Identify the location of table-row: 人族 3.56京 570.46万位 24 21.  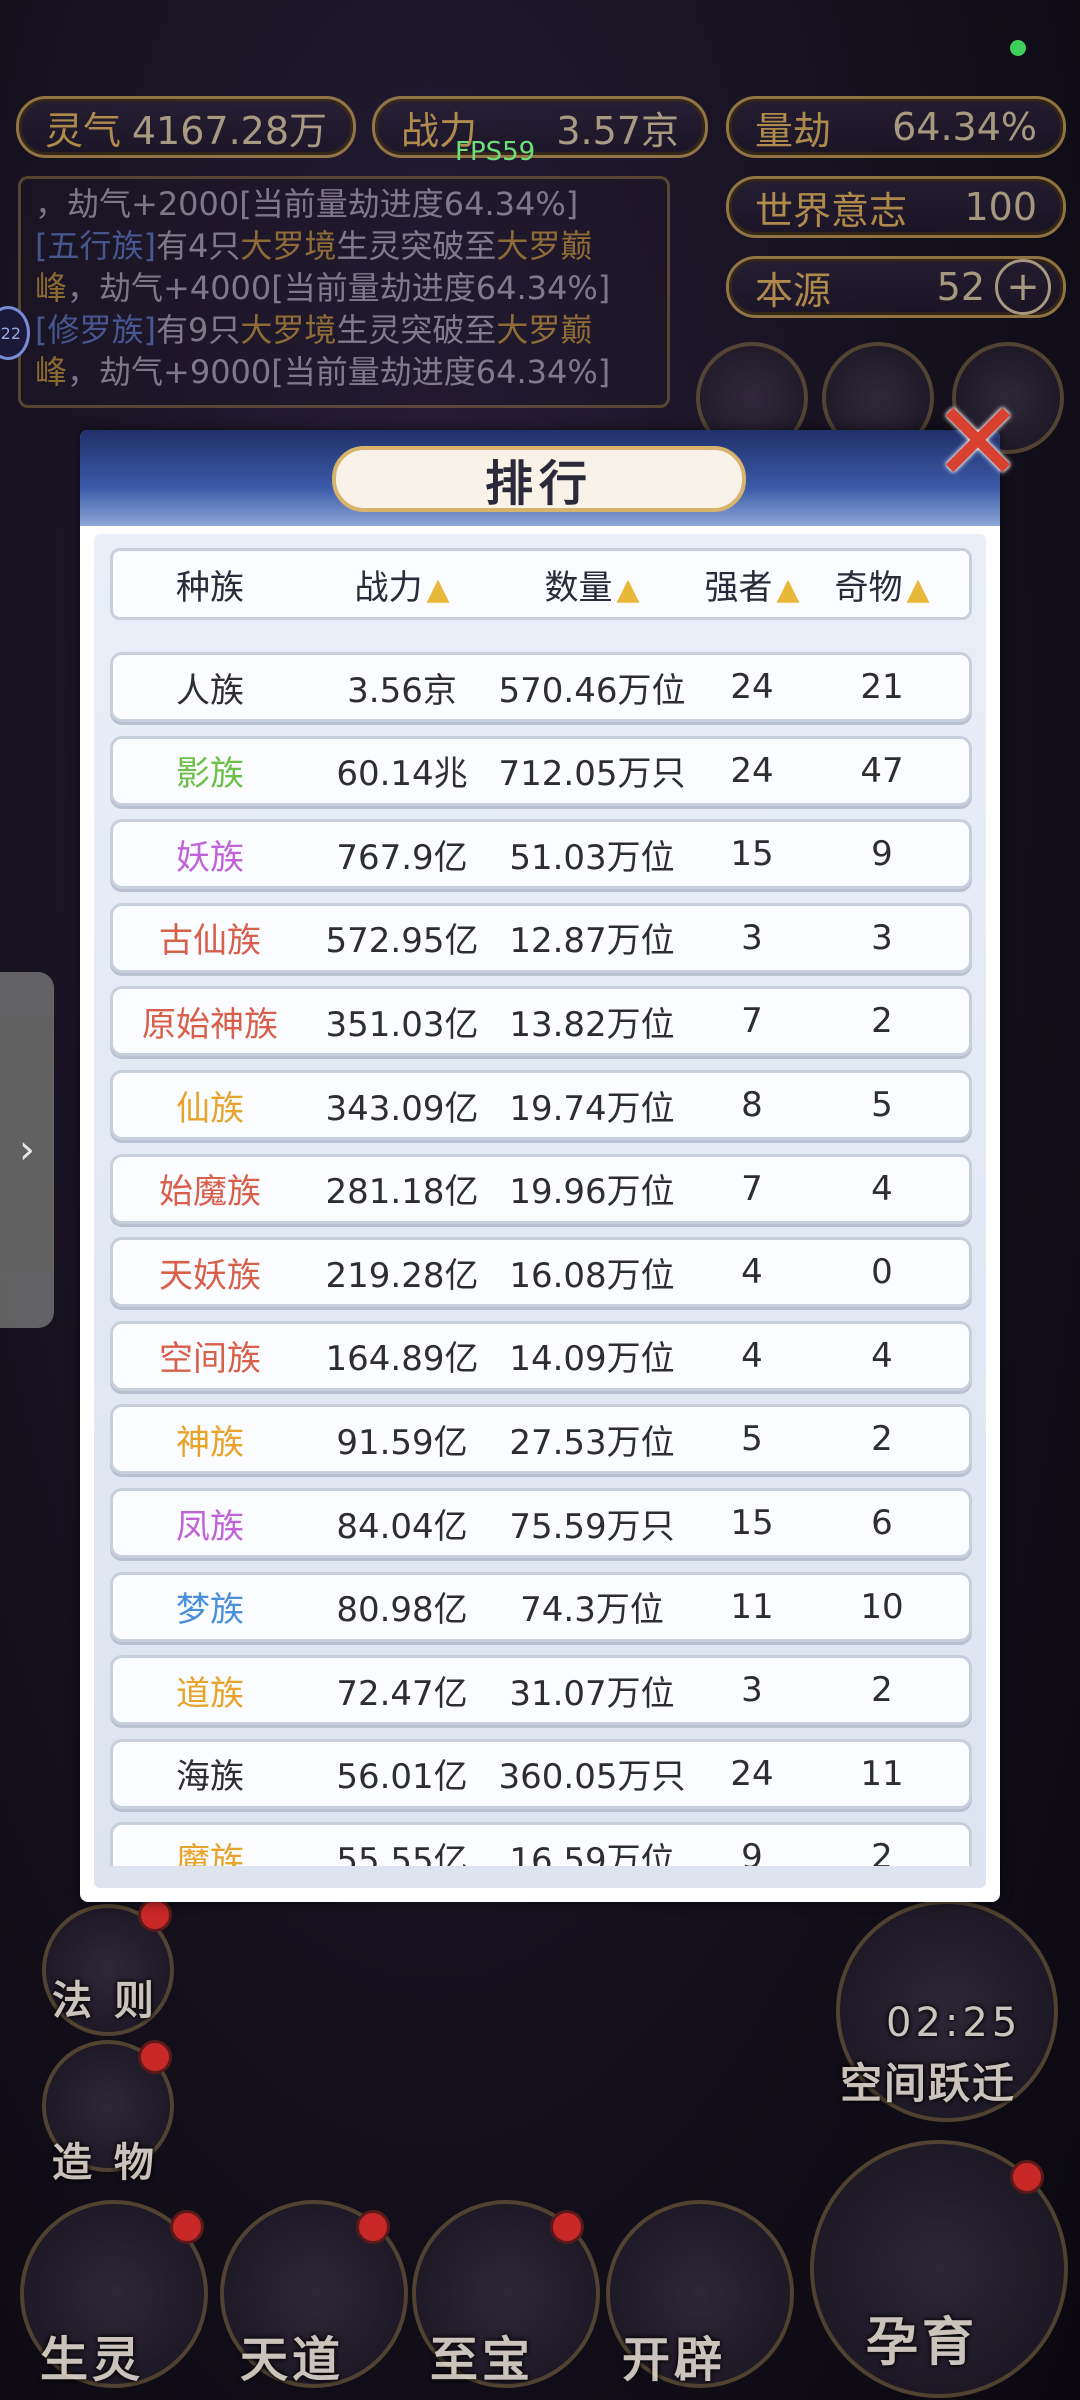
(541, 687).